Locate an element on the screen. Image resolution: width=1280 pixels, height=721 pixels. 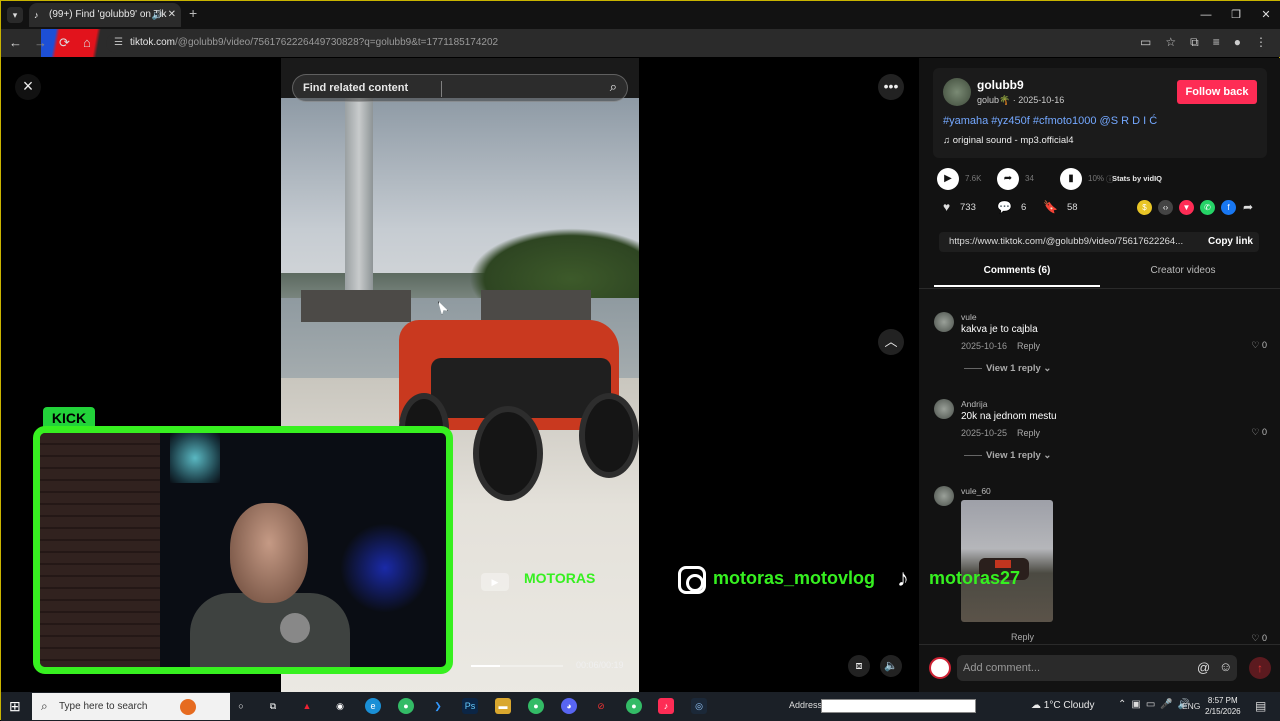
commenter-name: vule is located at coordinates (969, 317).